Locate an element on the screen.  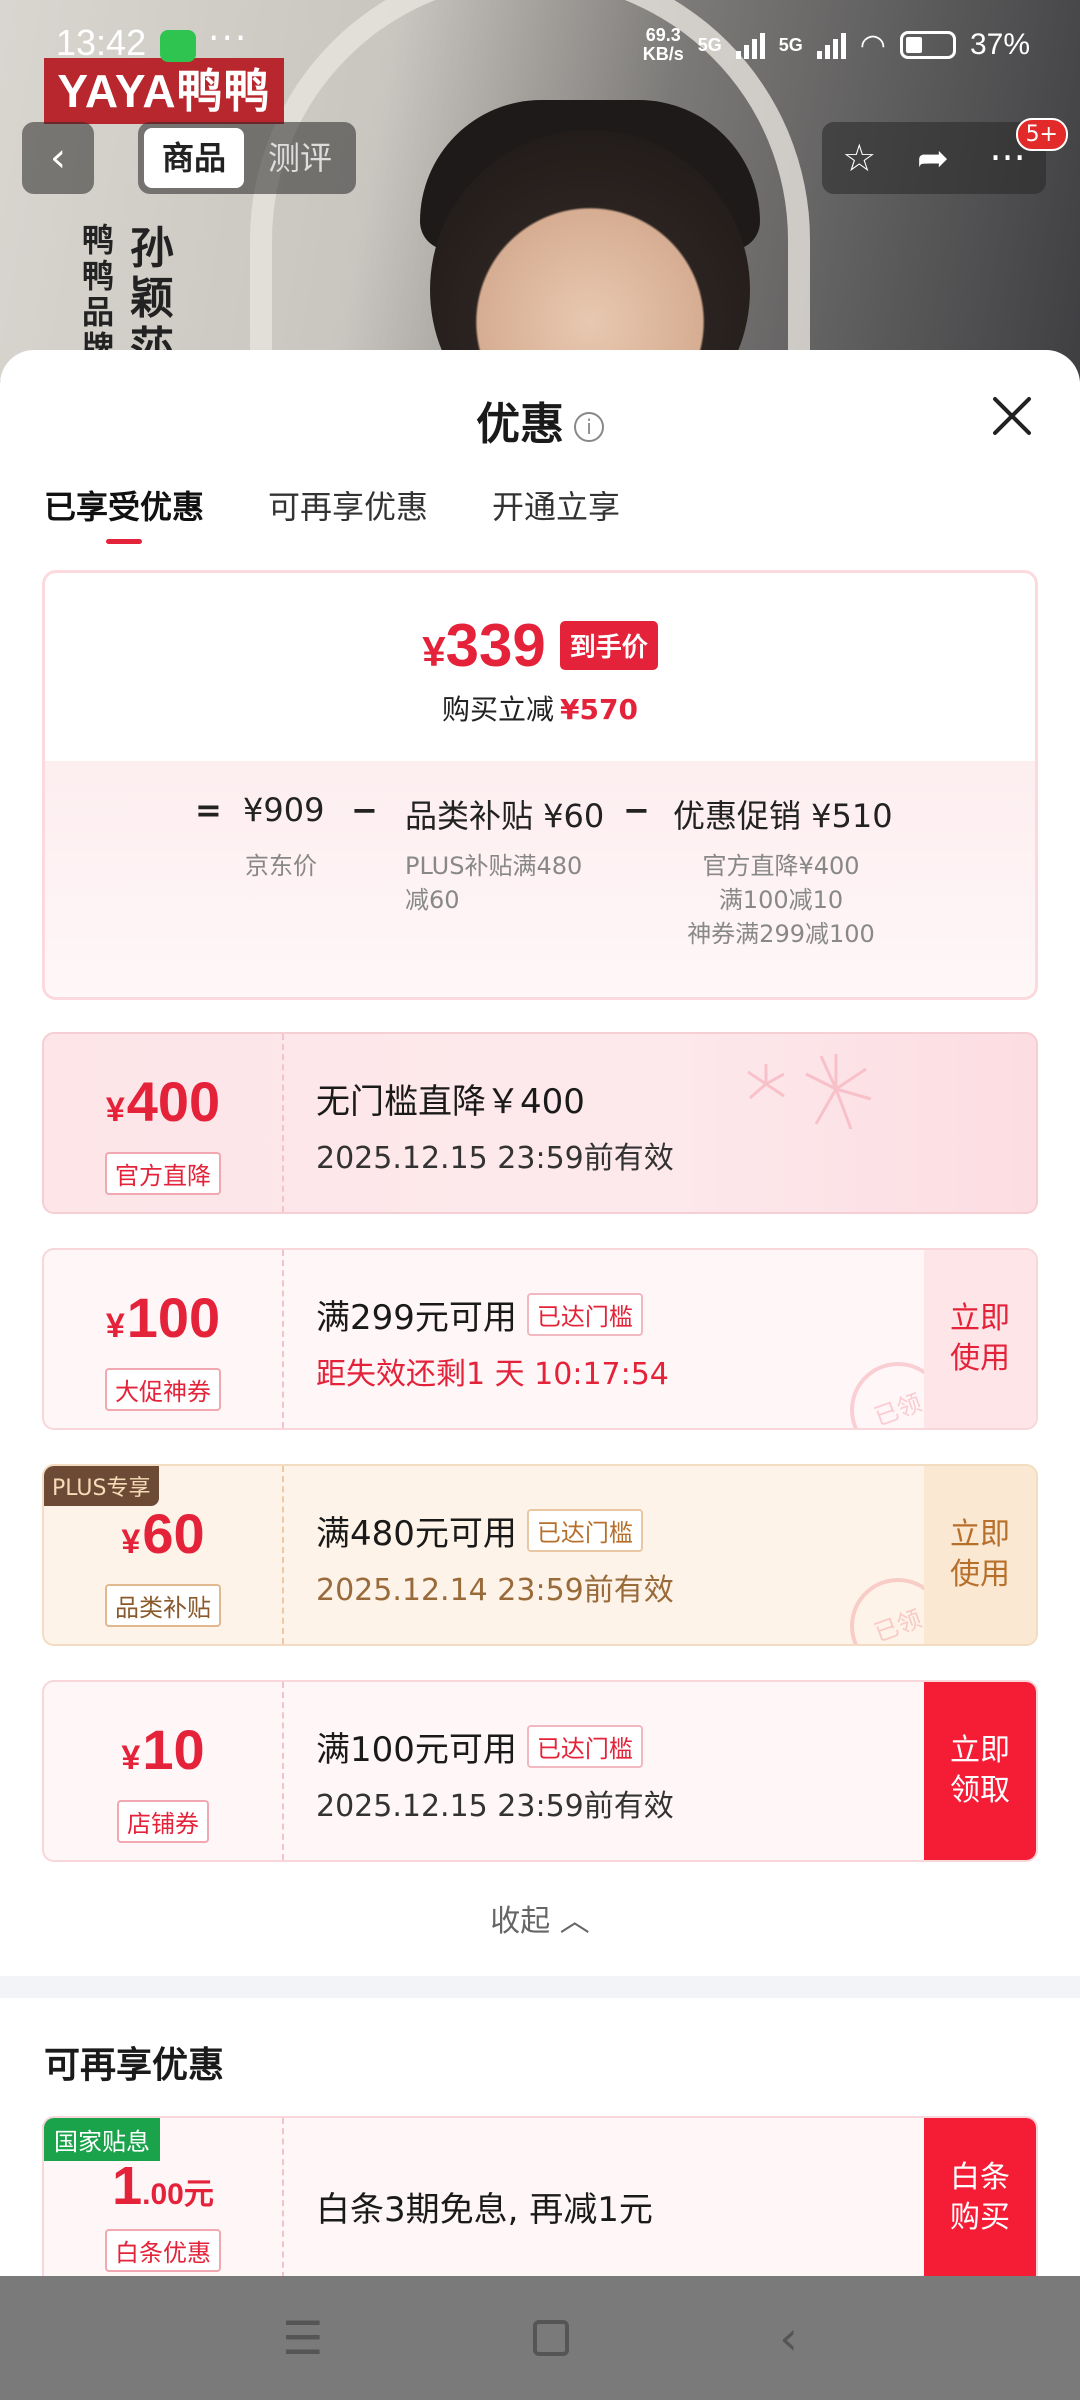
equals-sign: = is located at coordinates (208, 810).